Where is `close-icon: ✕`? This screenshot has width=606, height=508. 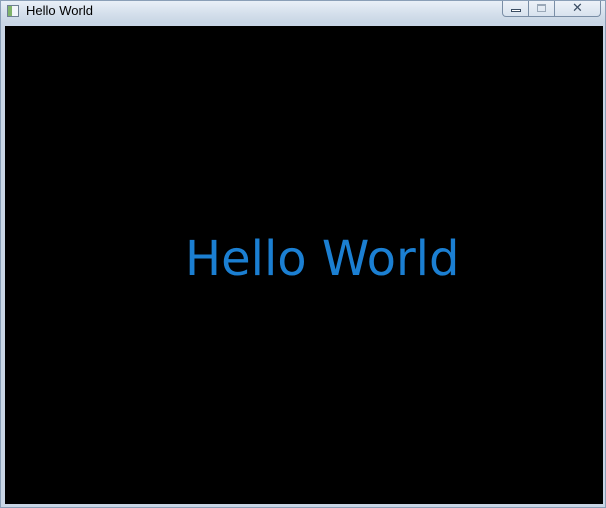
close-icon: ✕ is located at coordinates (577, 8).